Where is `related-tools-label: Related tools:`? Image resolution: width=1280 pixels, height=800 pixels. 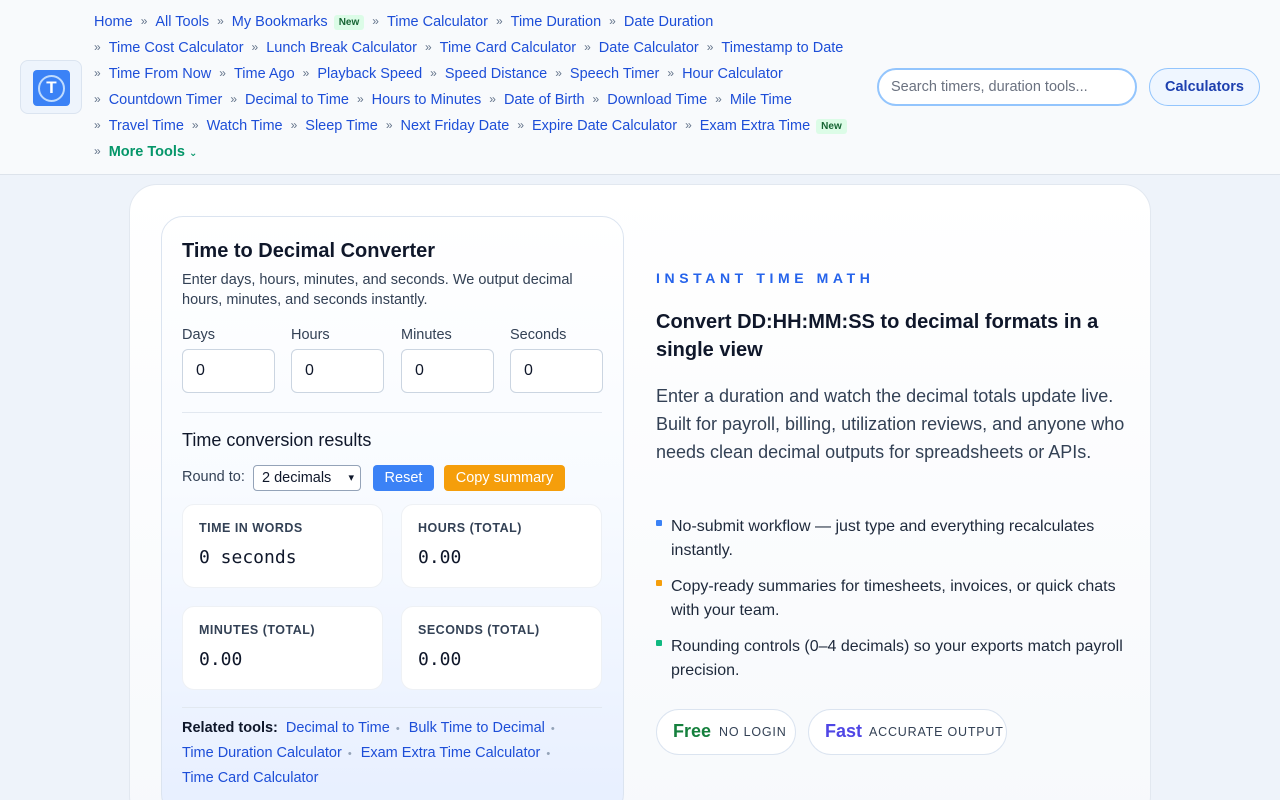 related-tools-label: Related tools: is located at coordinates (230, 728).